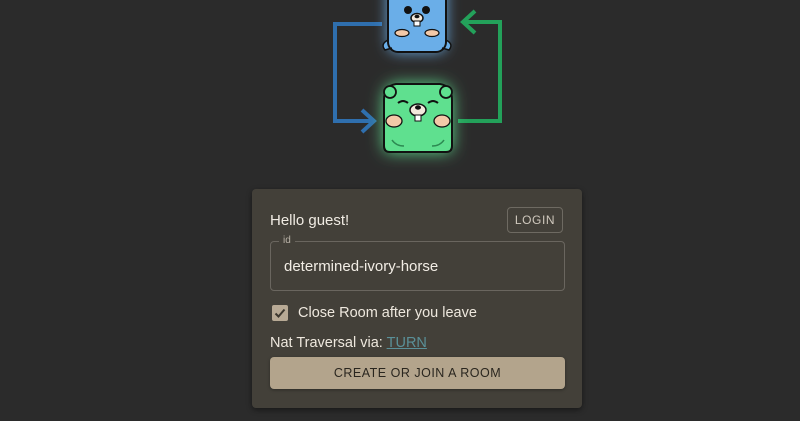  What do you see at coordinates (310, 220) in the screenshot?
I see `greeting-text: Hello guest!` at bounding box center [310, 220].